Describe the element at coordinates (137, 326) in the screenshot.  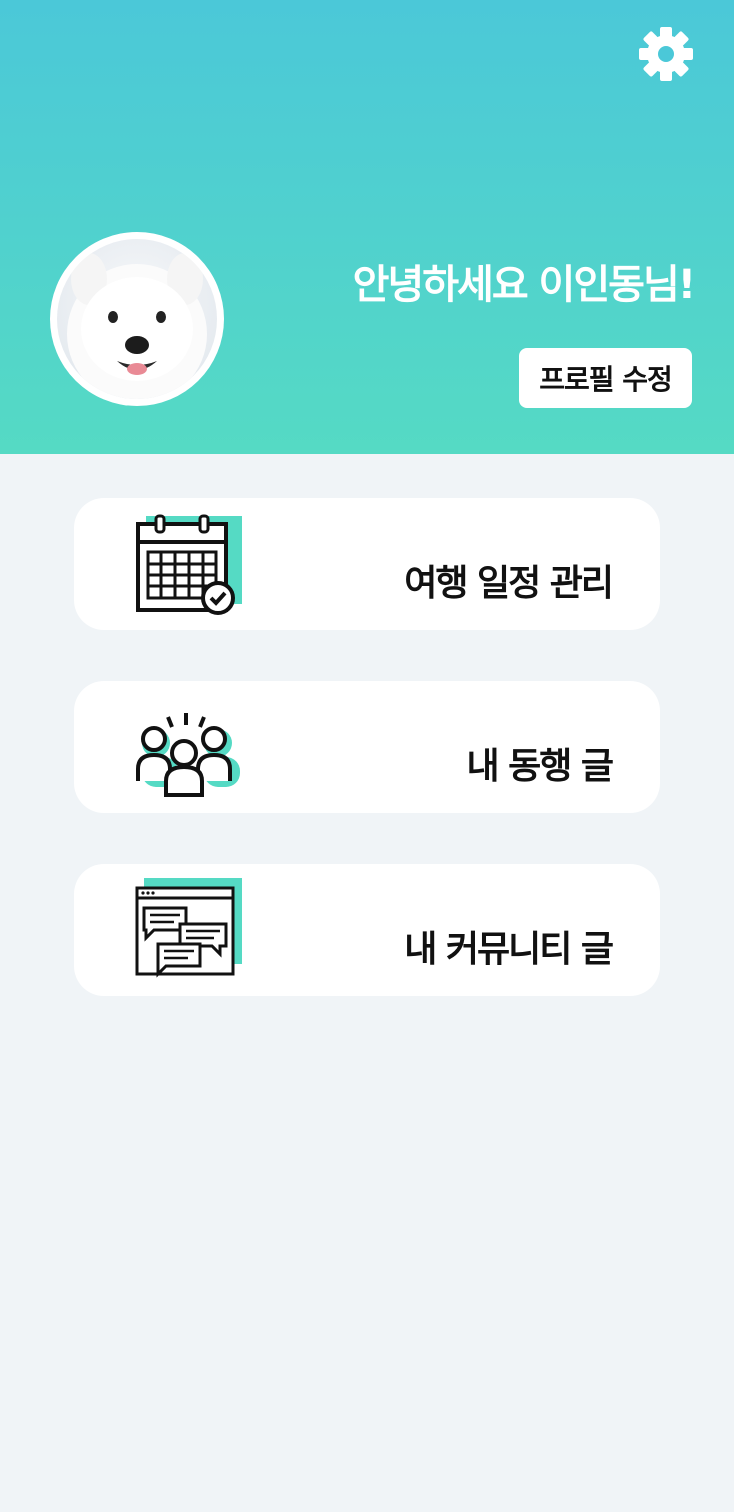
I see `dog-photo` at that location.